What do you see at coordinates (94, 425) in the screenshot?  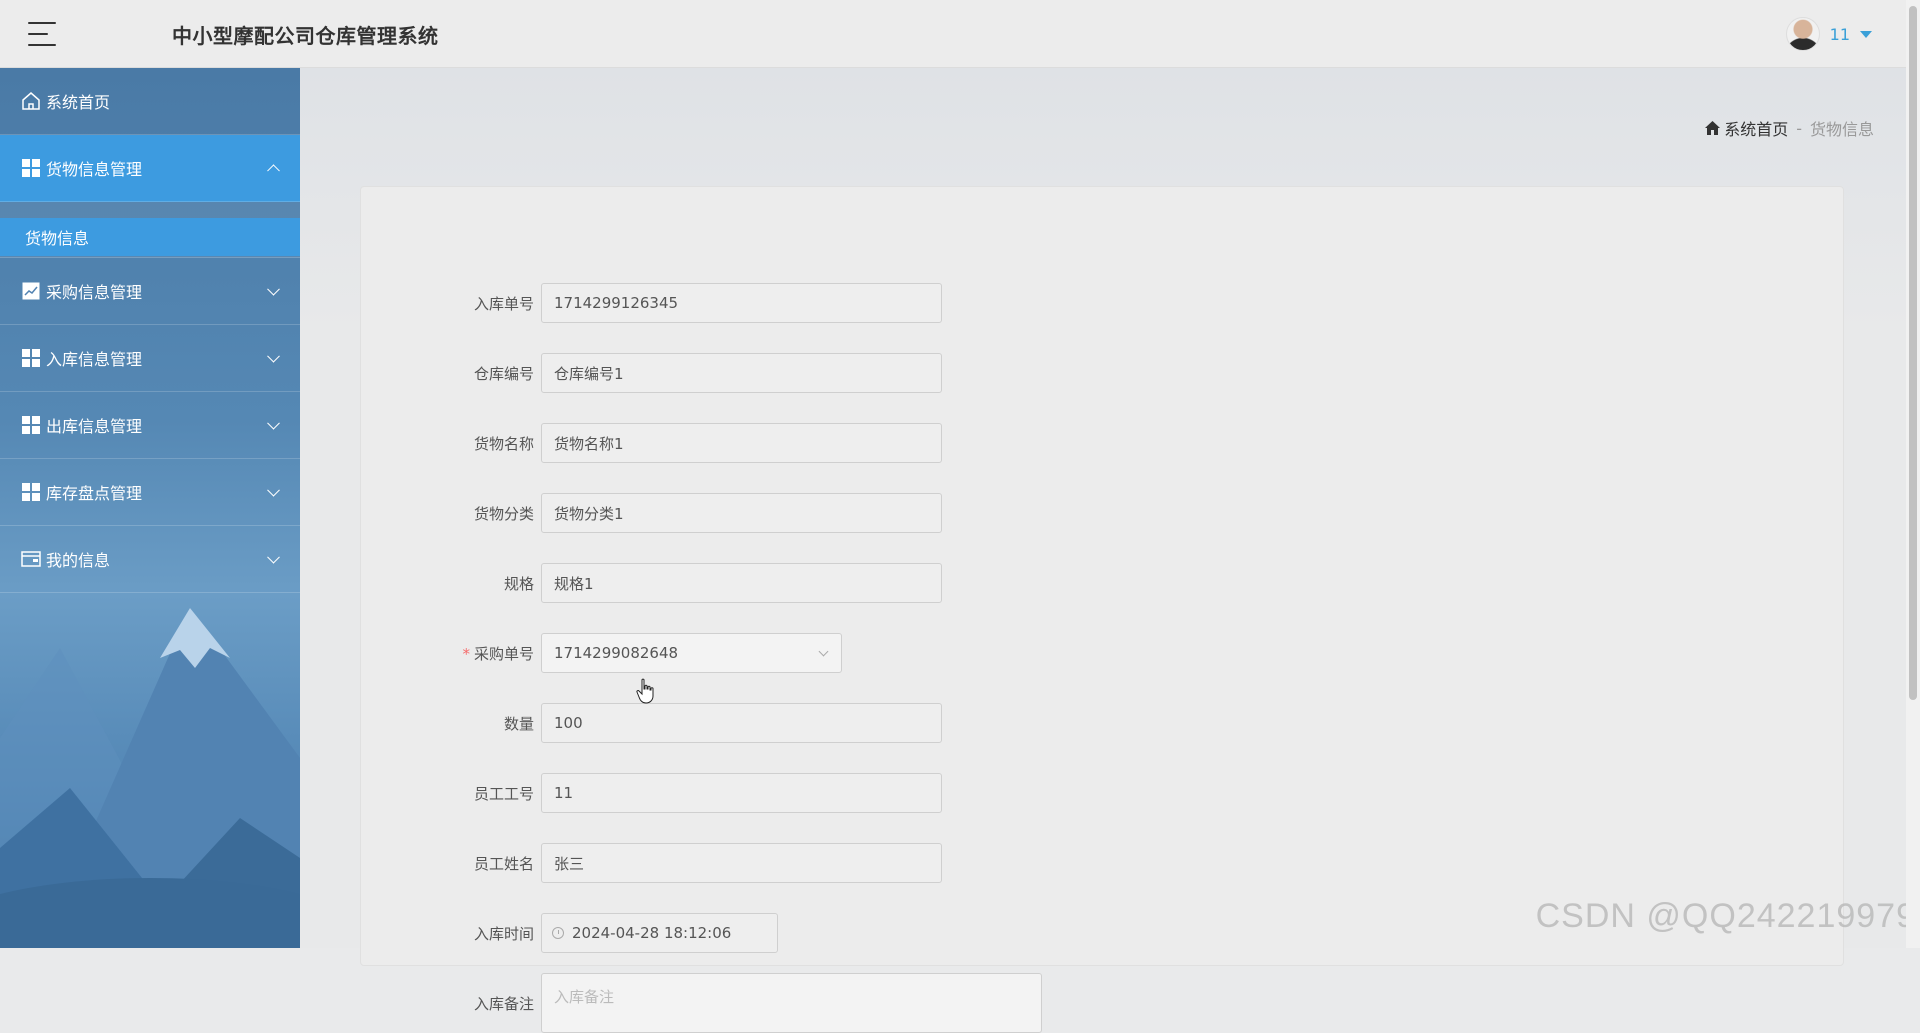 I see `sidebar-item-label: 出库信息管理` at bounding box center [94, 425].